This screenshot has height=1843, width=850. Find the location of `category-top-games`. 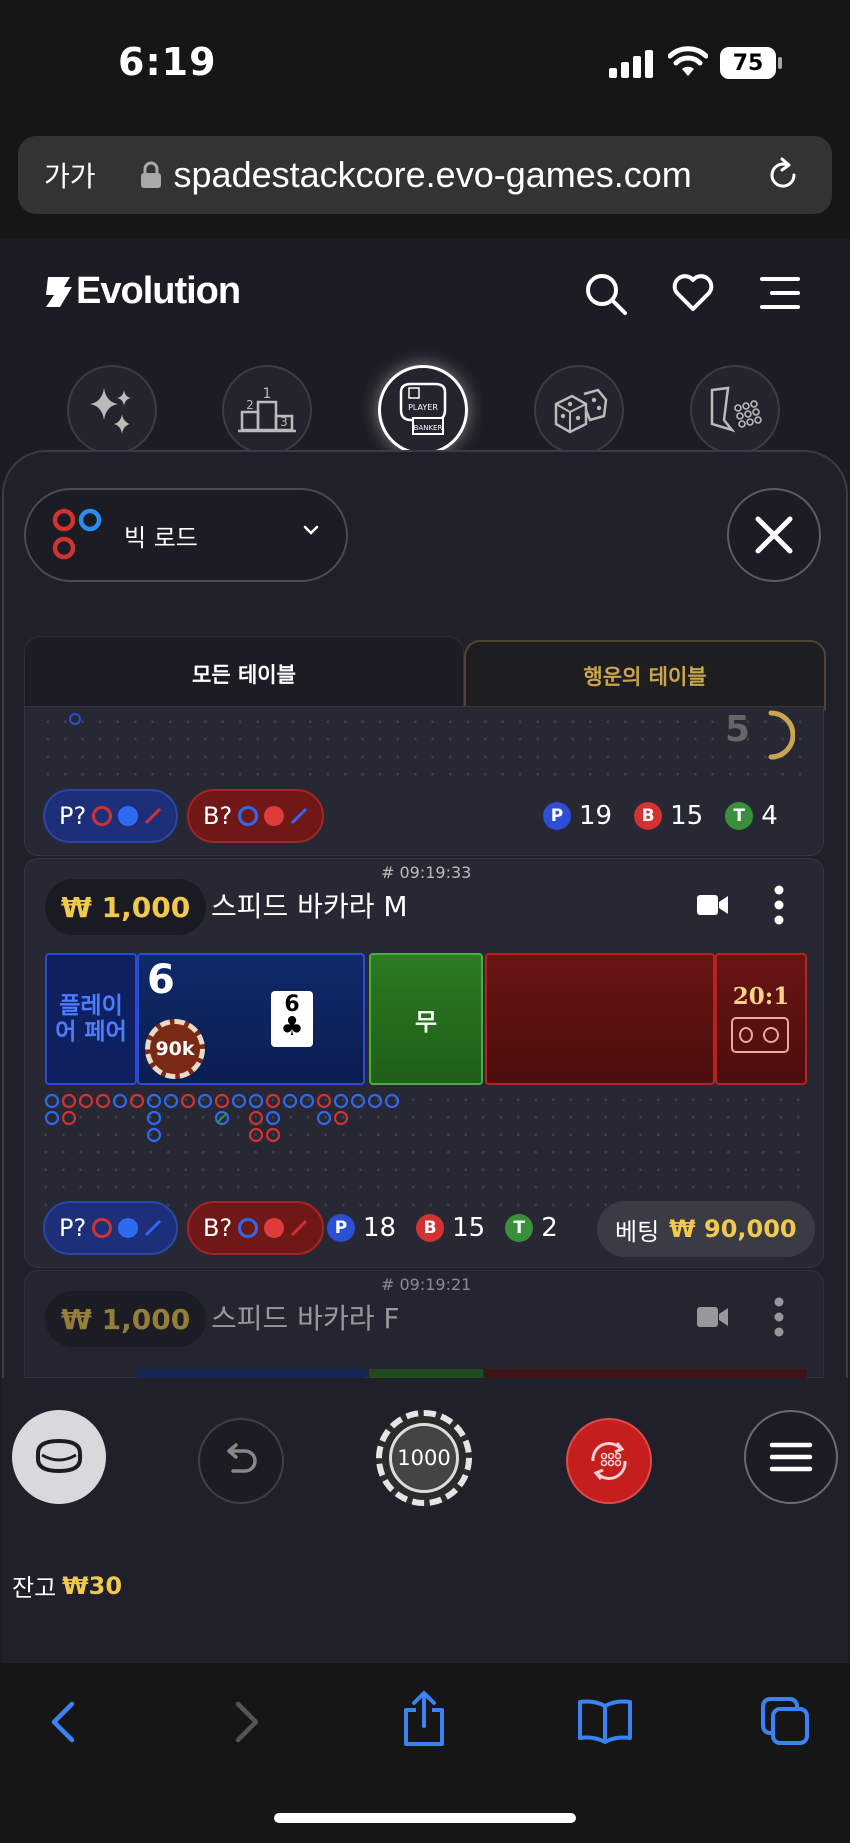

category-top-games is located at coordinates (112, 410).